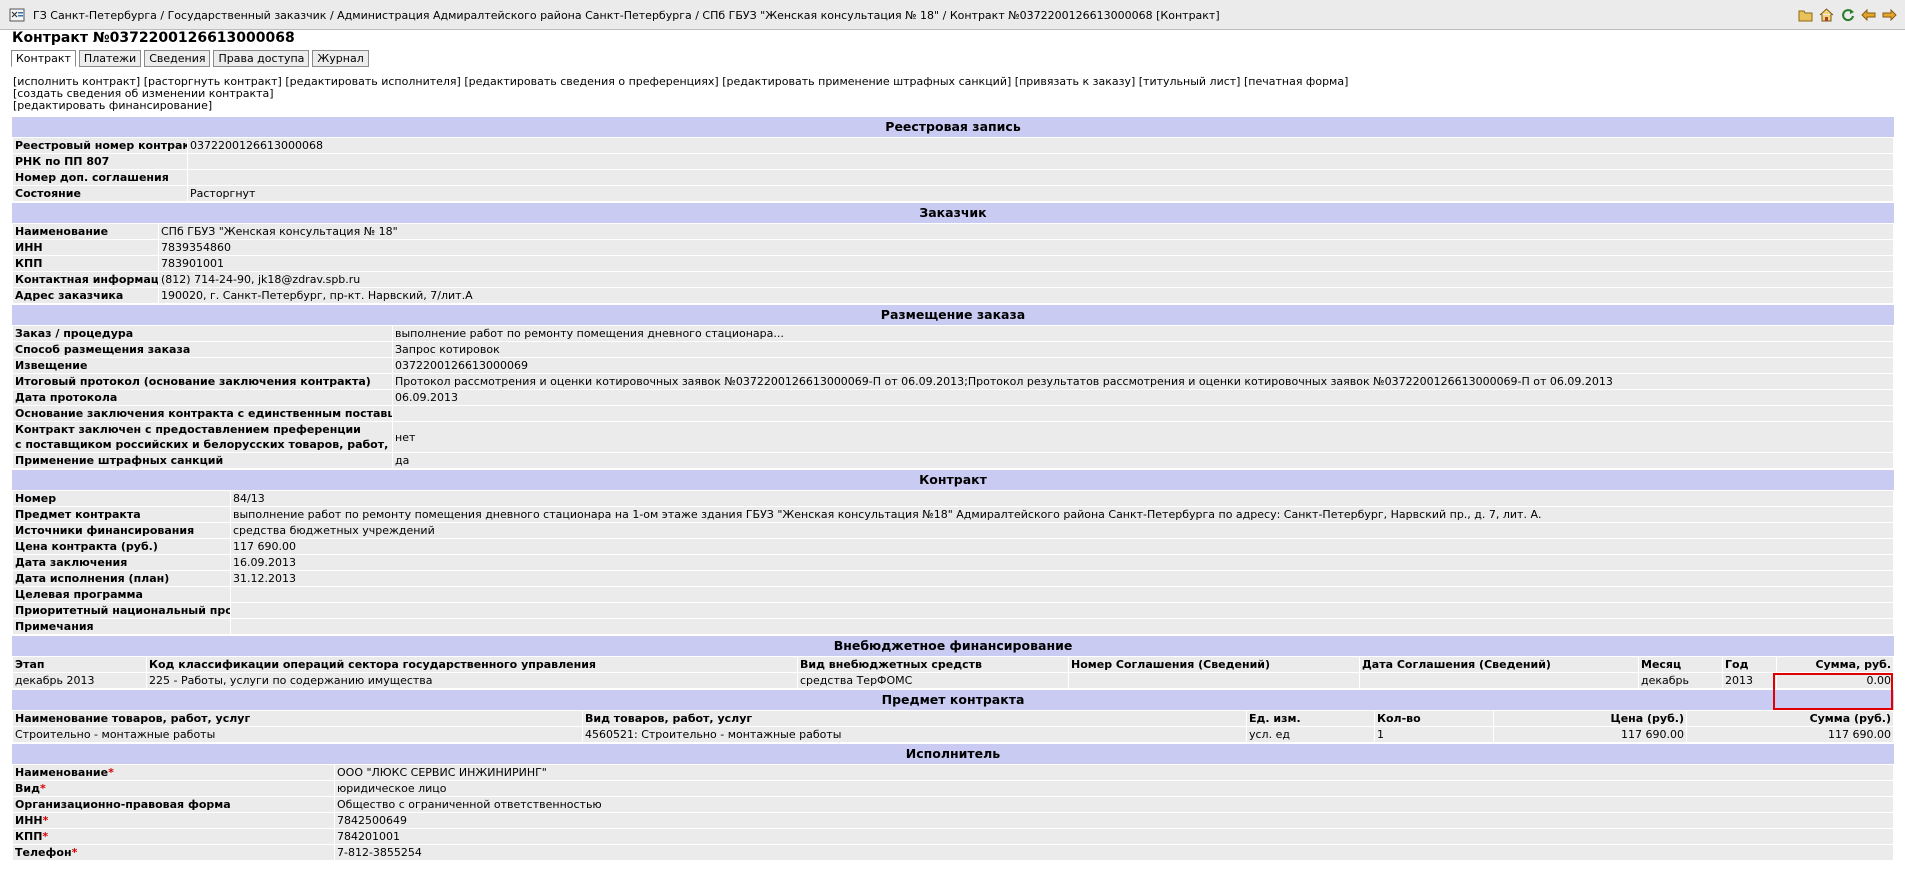 This screenshot has width=1905, height=891. Describe the element at coordinates (953, 177) in the screenshot. I see `table-row: Номер доп. соглашения` at that location.